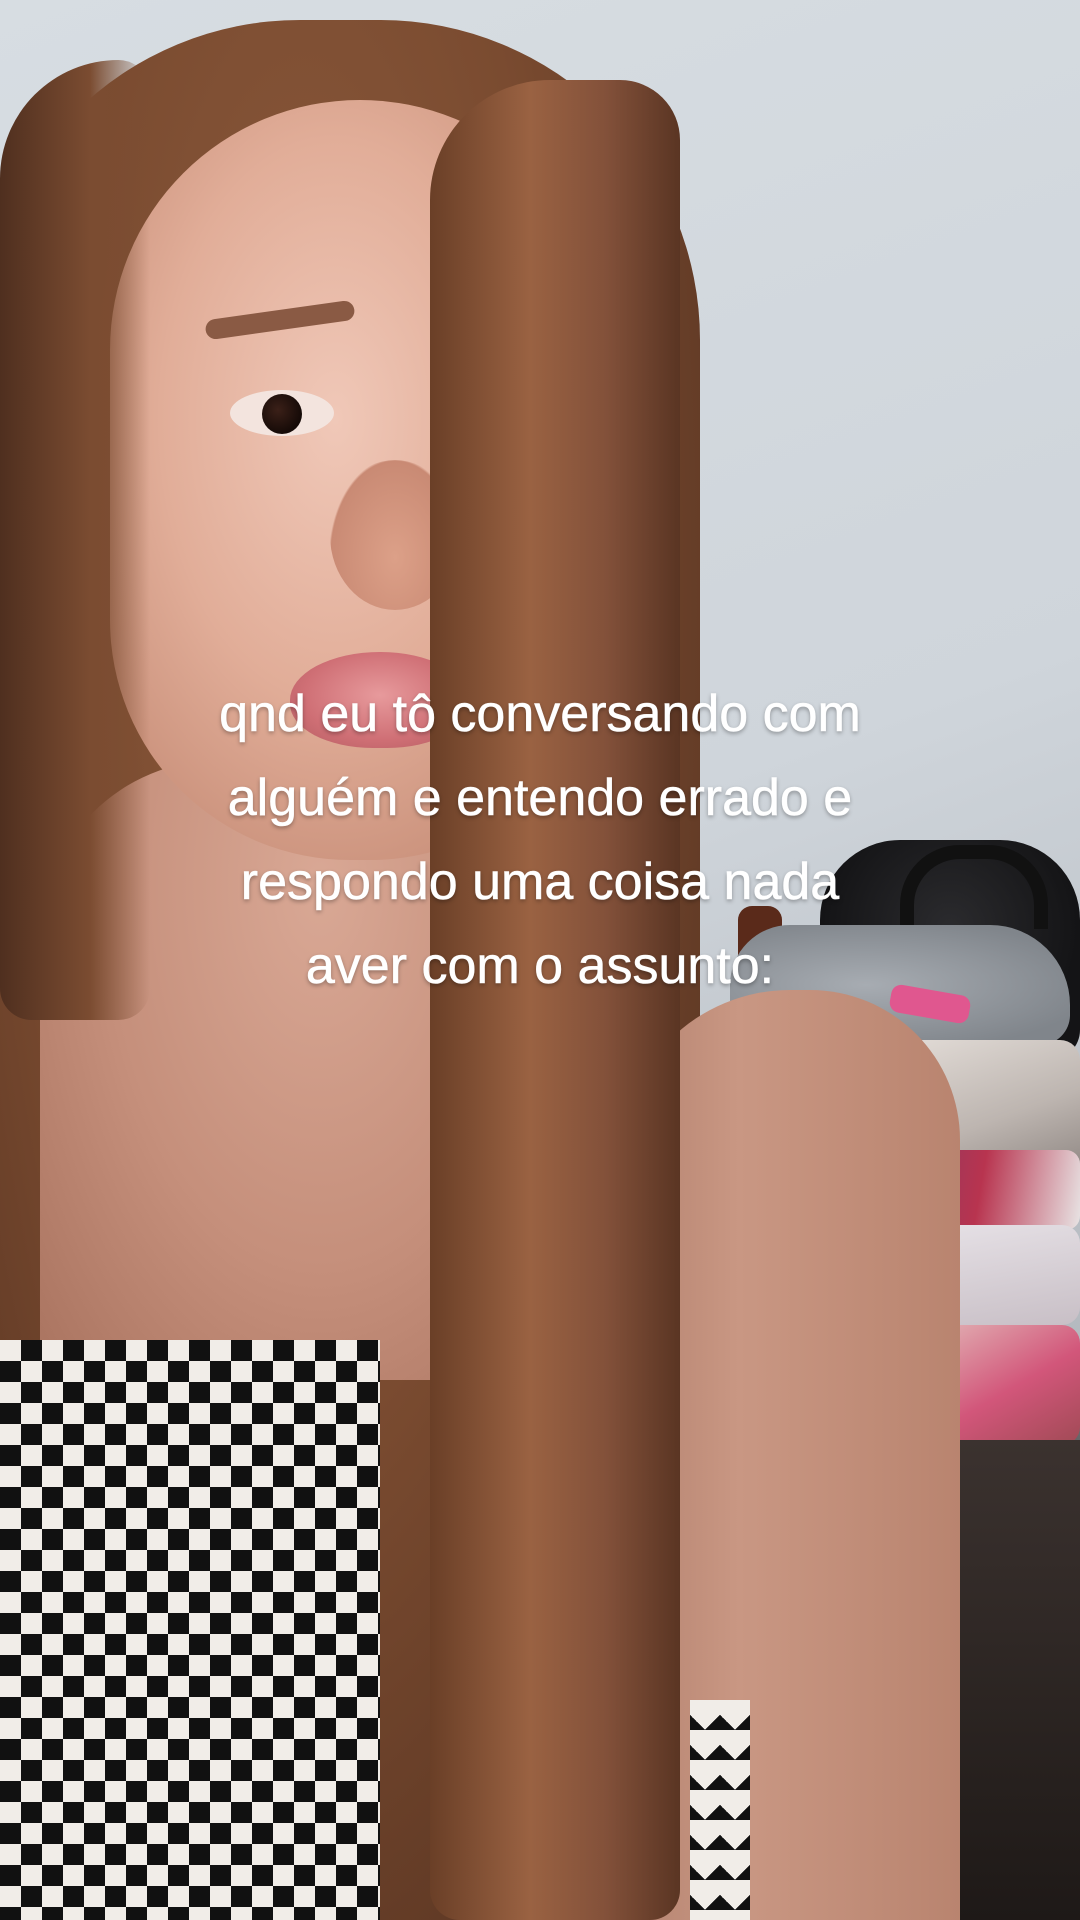  Describe the element at coordinates (540, 714) in the screenshot. I see `caption-line: qnd eu tô conversando com` at that location.